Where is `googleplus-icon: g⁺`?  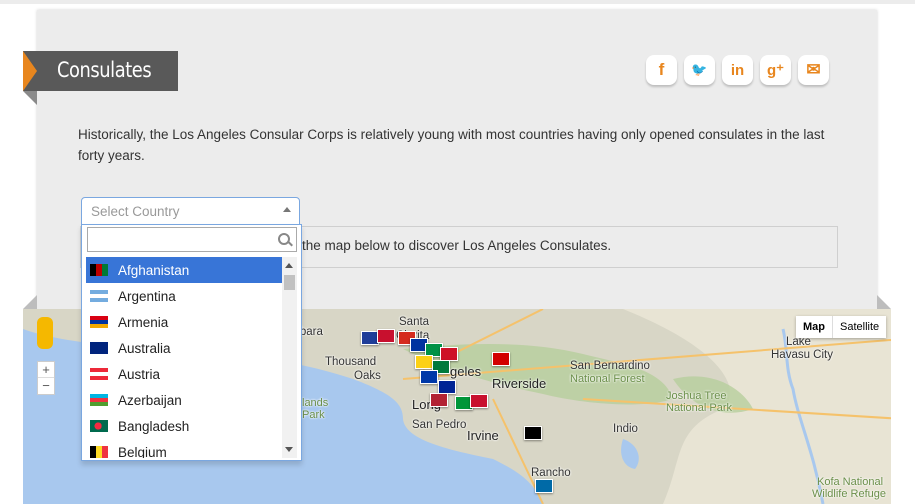 googleplus-icon: g⁺ is located at coordinates (775, 70).